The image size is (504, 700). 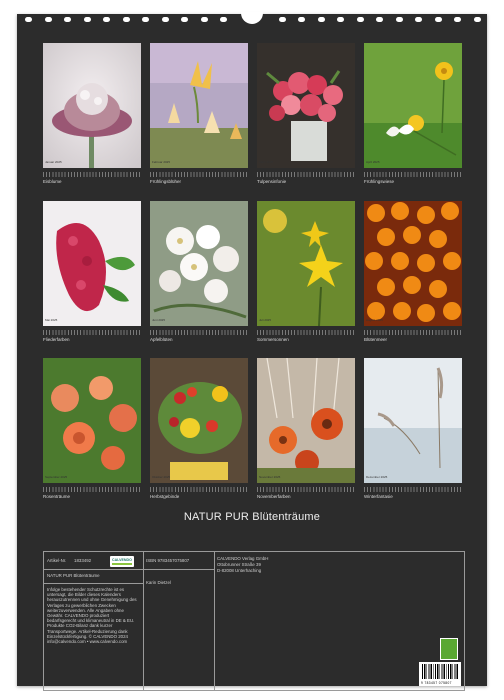 What do you see at coordinates (306, 105) in the screenshot?
I see `photo-tulip-bouquet: März 2025` at bounding box center [306, 105].